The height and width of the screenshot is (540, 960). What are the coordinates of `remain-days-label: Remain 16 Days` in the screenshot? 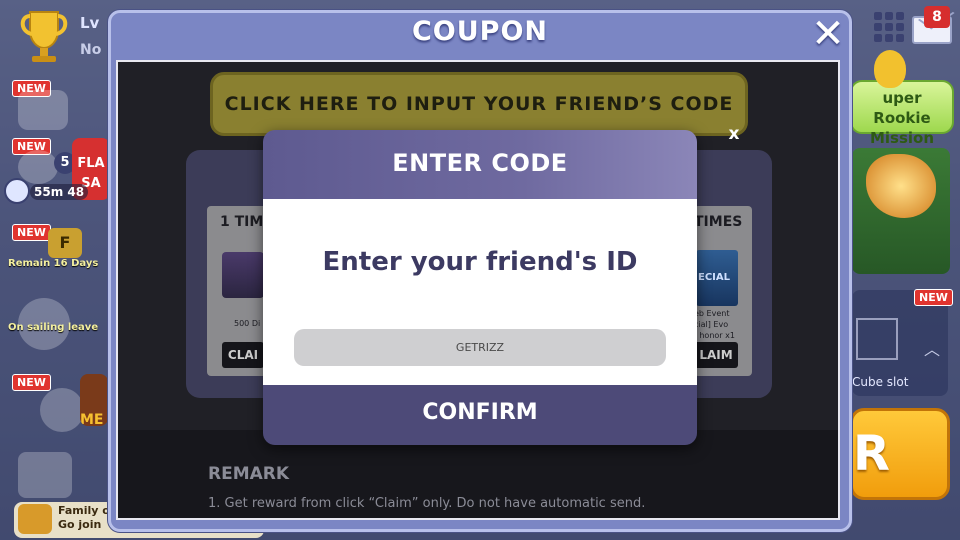 It's located at (53, 263).